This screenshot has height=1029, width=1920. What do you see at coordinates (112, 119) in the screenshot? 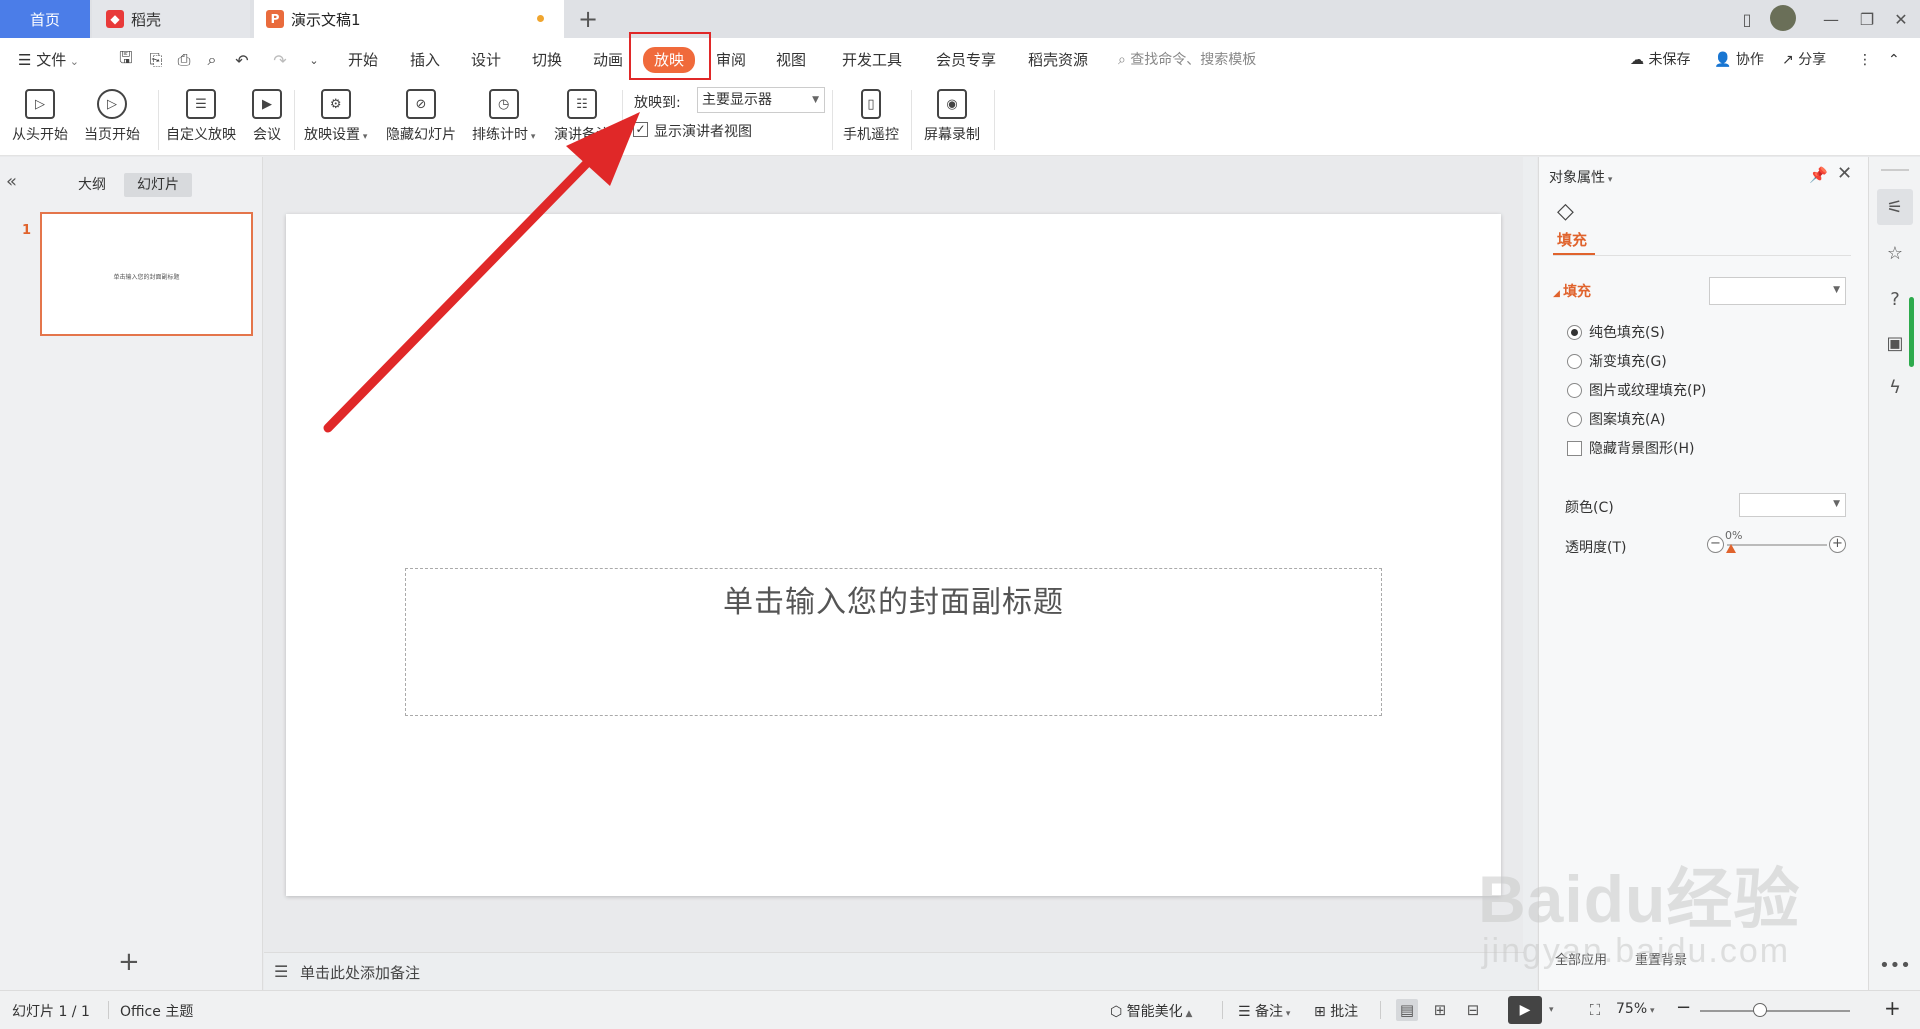
I see `from-current-button: ▷ 当页开始` at bounding box center [112, 119].